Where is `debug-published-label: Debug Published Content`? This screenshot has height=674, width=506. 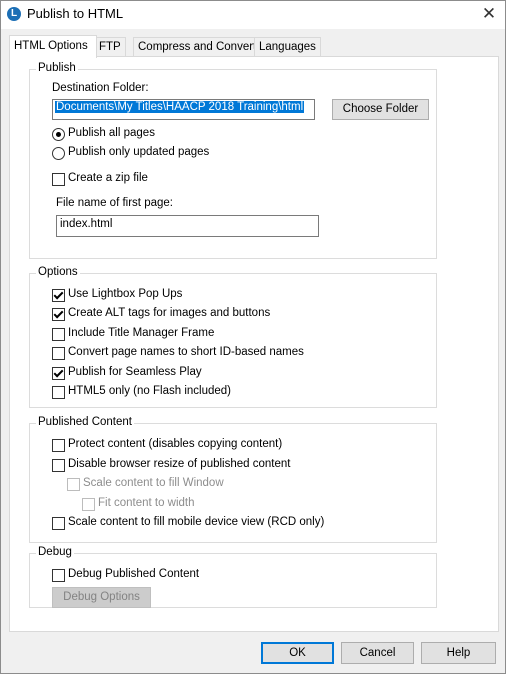 debug-published-label: Debug Published Content is located at coordinates (134, 574).